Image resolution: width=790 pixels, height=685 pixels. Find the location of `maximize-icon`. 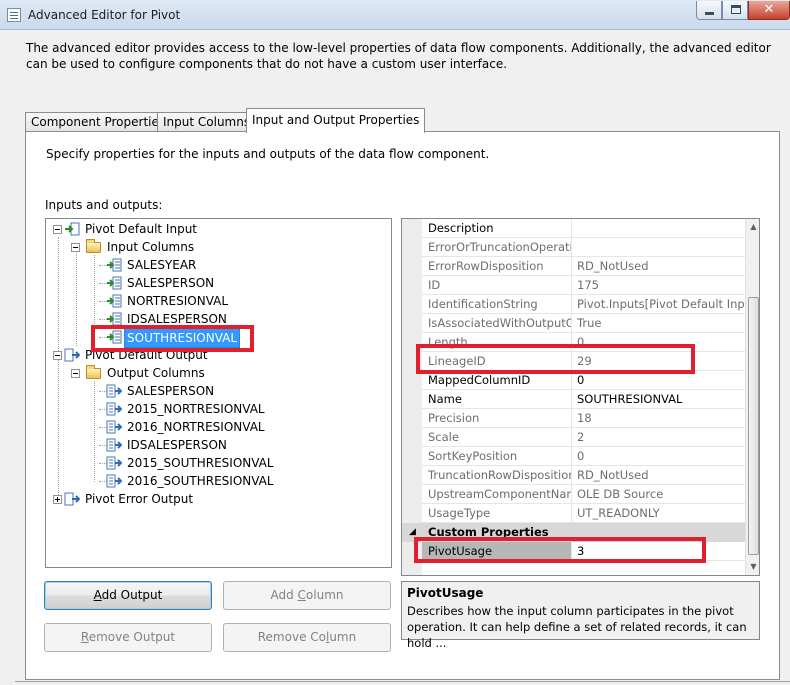

maximize-icon is located at coordinates (736, 9).